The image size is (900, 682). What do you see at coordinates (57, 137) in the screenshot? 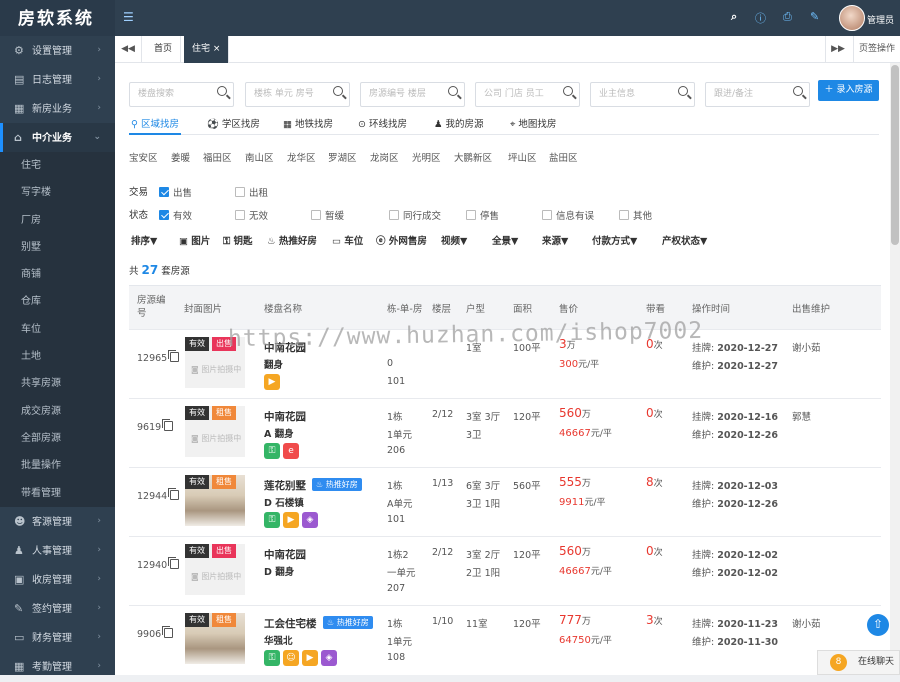
I see `sidebar-item-3: ⌂ 中介业务 ⌄` at bounding box center [57, 137].